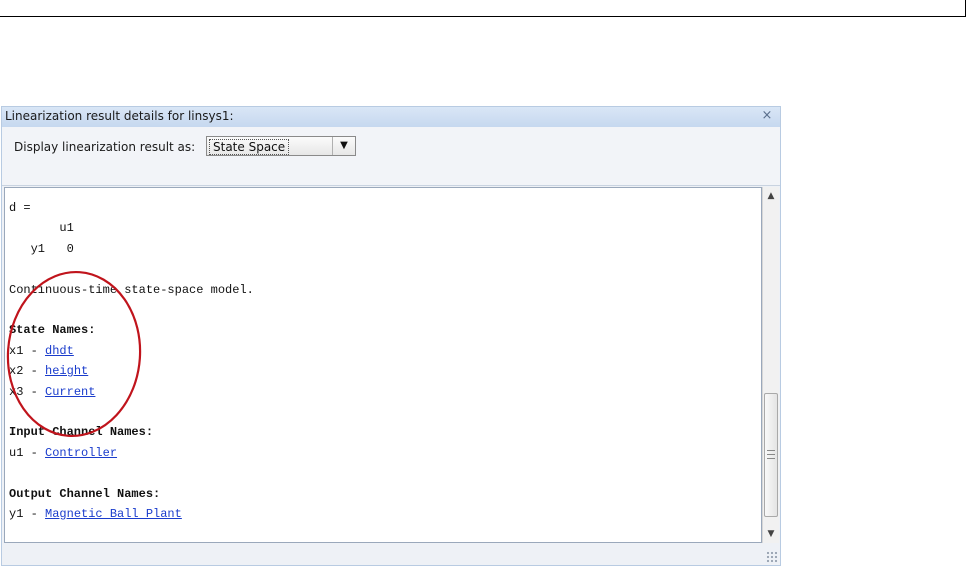 This screenshot has width=973, height=567. What do you see at coordinates (27, 350) in the screenshot?
I see `state-prefix: x1 -` at bounding box center [27, 350].